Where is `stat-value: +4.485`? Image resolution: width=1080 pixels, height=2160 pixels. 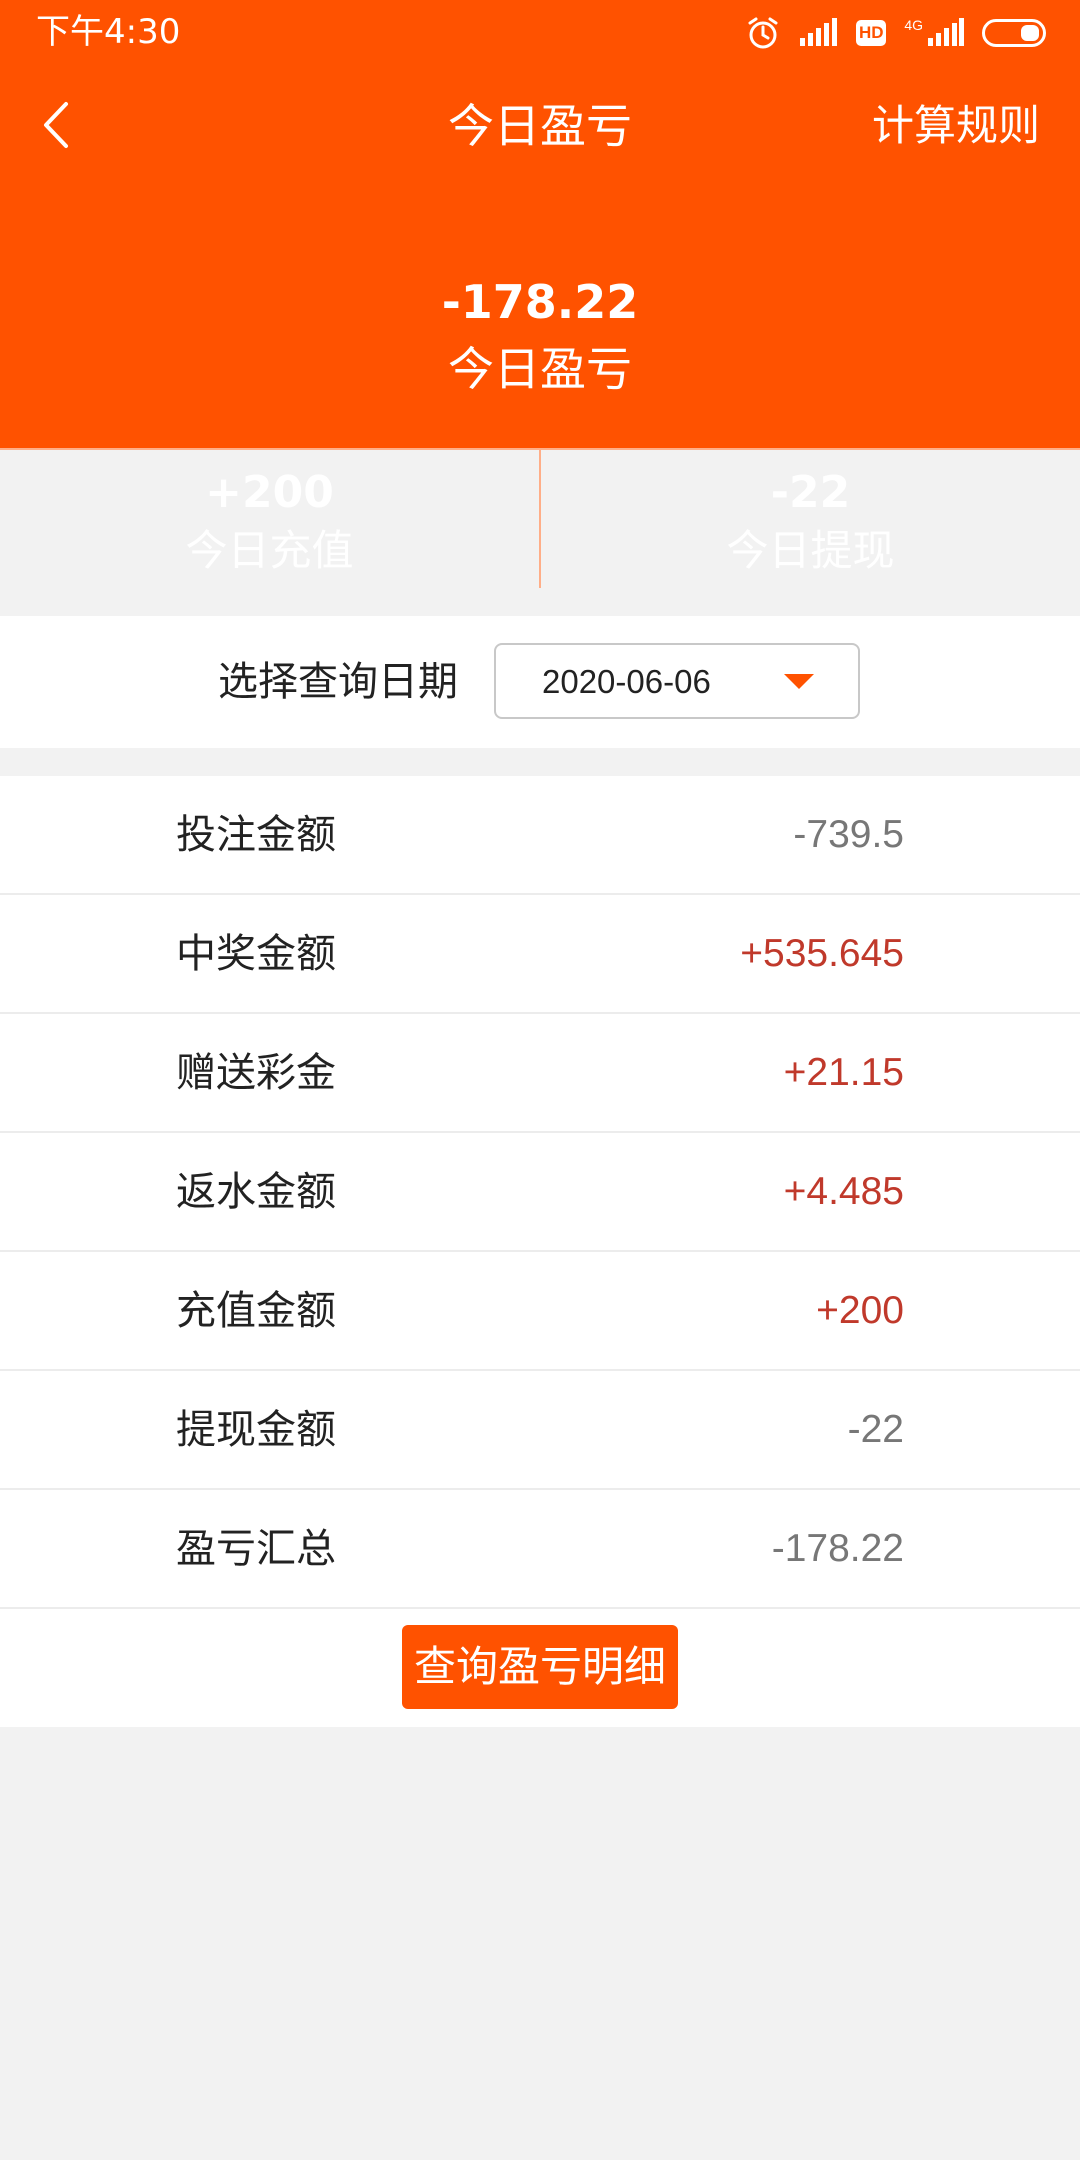
stat-value: +4.485 is located at coordinates (843, 1191).